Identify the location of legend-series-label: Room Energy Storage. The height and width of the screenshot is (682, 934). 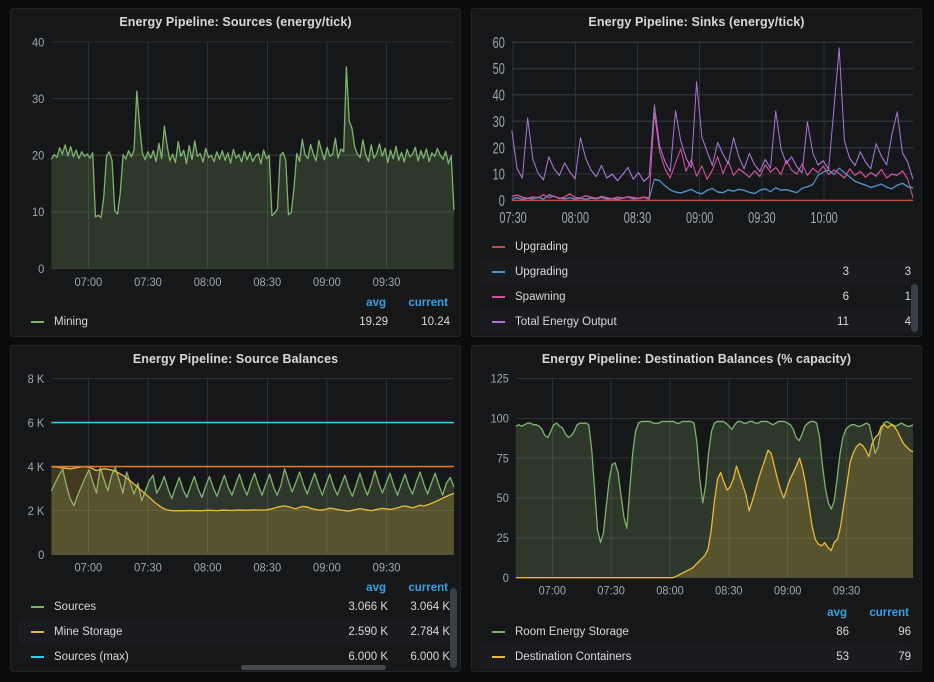
(651, 632).